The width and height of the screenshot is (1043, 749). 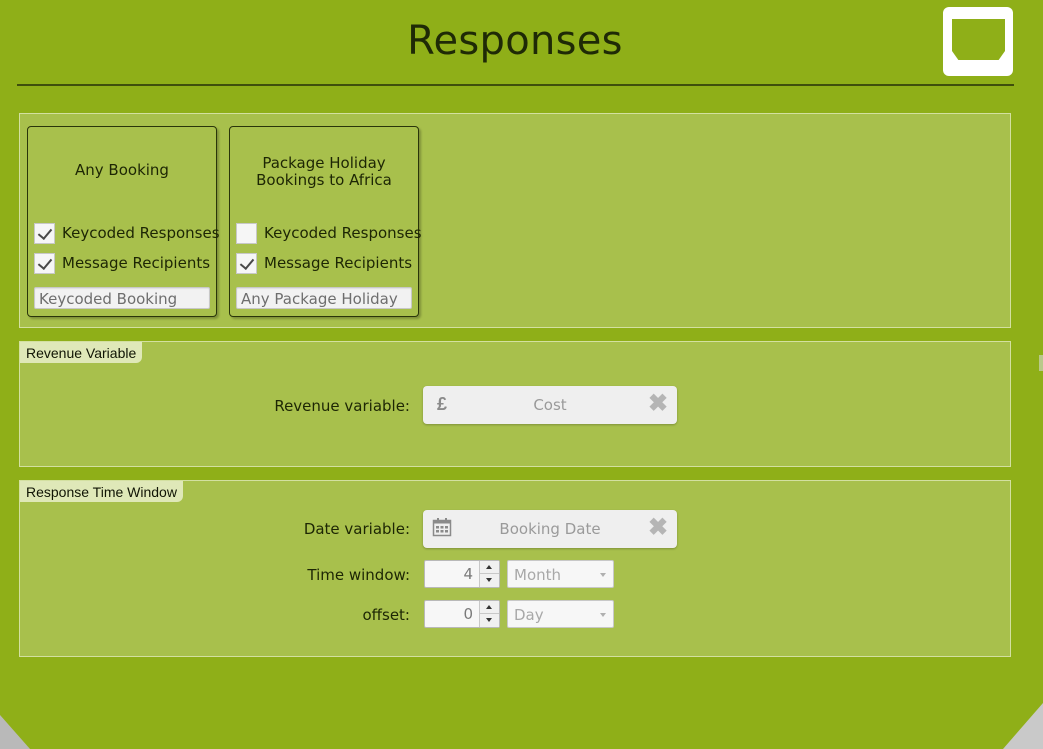 I want to click on revenue-variable-value: Cost, so click(x=550, y=405).